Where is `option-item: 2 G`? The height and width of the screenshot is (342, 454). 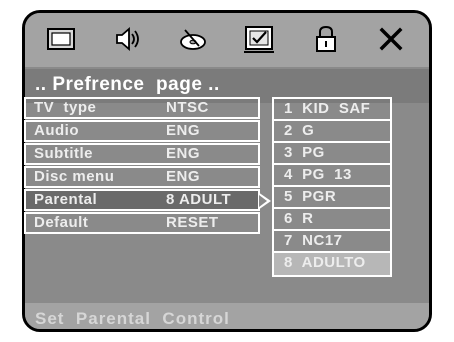
option-item: 2 G is located at coordinates (332, 132).